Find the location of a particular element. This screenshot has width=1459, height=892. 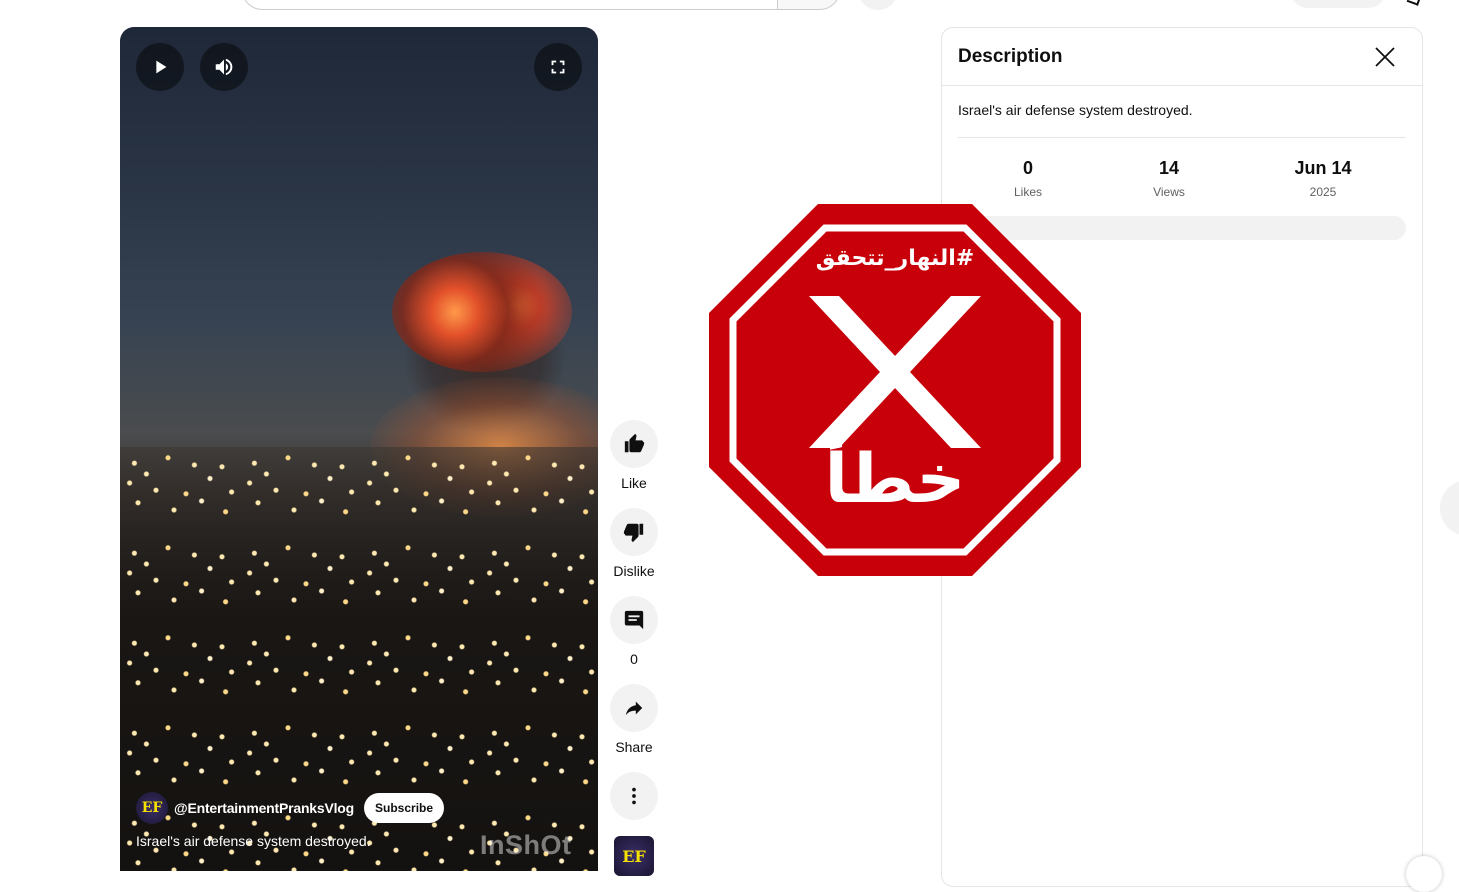

close-button is located at coordinates (1385, 57).